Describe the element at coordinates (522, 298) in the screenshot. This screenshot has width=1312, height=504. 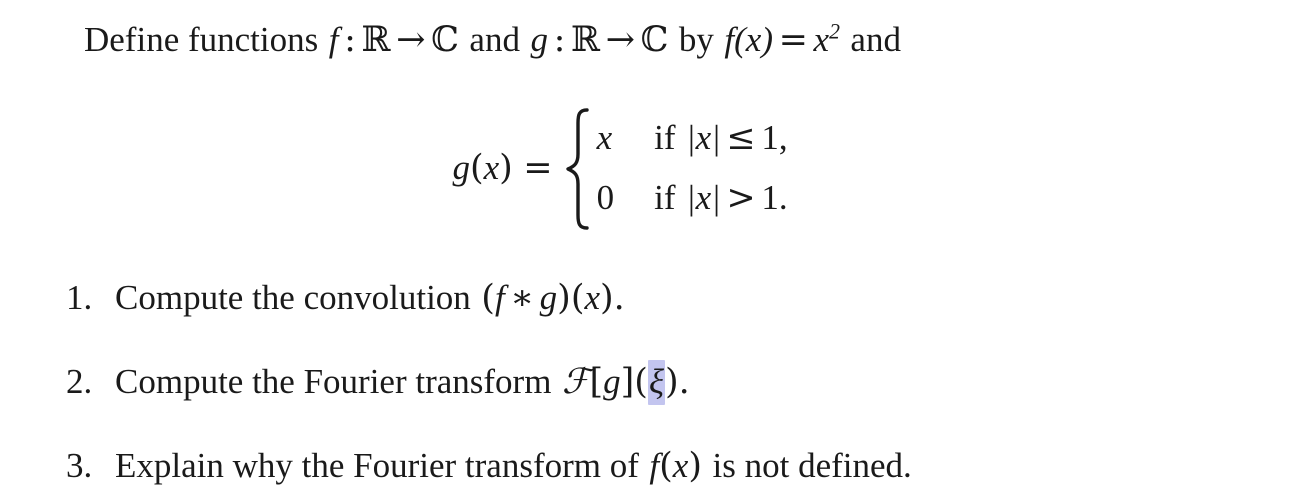
I see `convolution-operator-icon: ∗` at that location.